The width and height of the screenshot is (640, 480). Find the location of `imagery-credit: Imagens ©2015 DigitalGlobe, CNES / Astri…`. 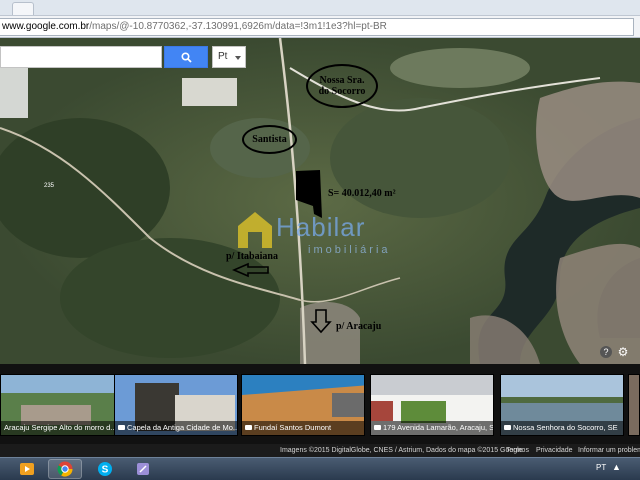

imagery-credit: Imagens ©2015 DigitalGlobe, CNES / Astri… is located at coordinates (401, 450).